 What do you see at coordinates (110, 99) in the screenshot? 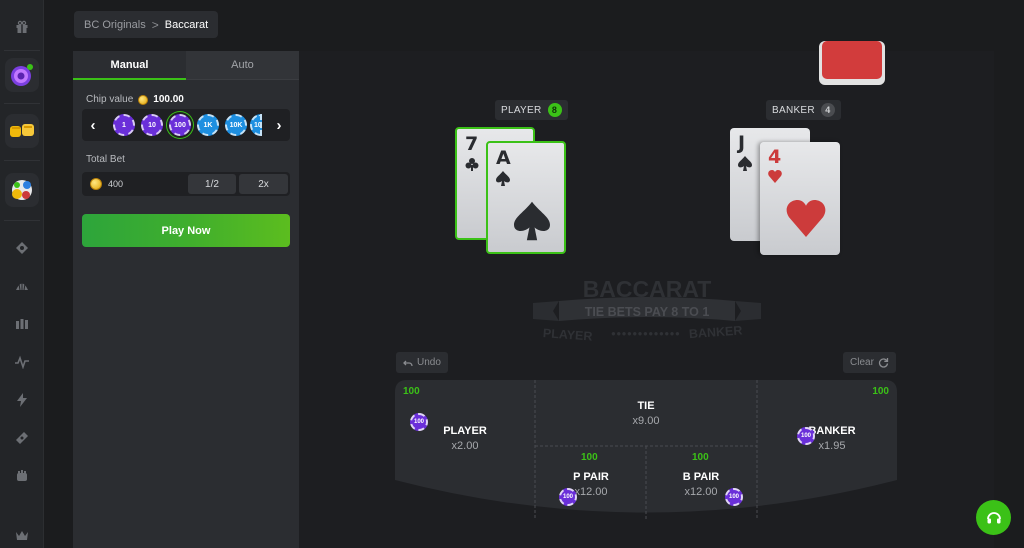
I see `chip-value-label: Chip value` at bounding box center [110, 99].